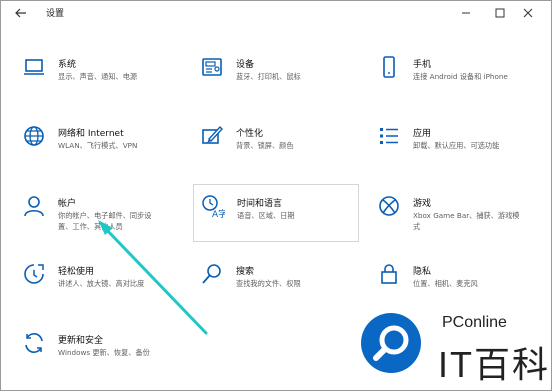 Image resolution: width=552 pixels, height=391 pixels. I want to click on tile-phone-desc: 连接 Android 设备和 iPhone, so click(460, 76).